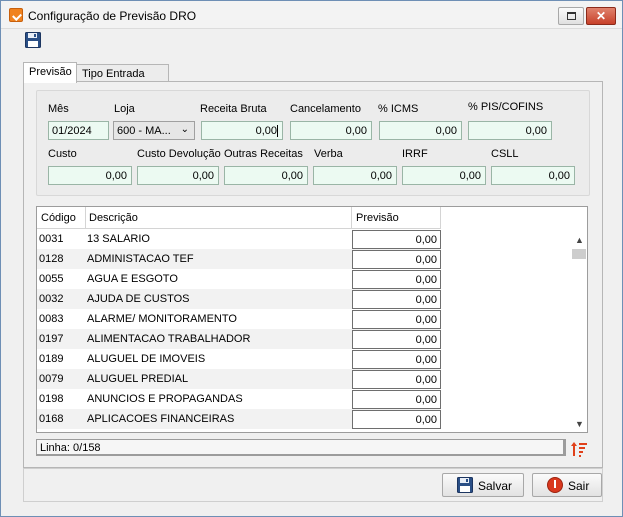 This screenshot has width=623, height=517. What do you see at coordinates (140, 259) in the screenshot?
I see `row-descricao: ADMINISTACAO TEF` at bounding box center [140, 259].